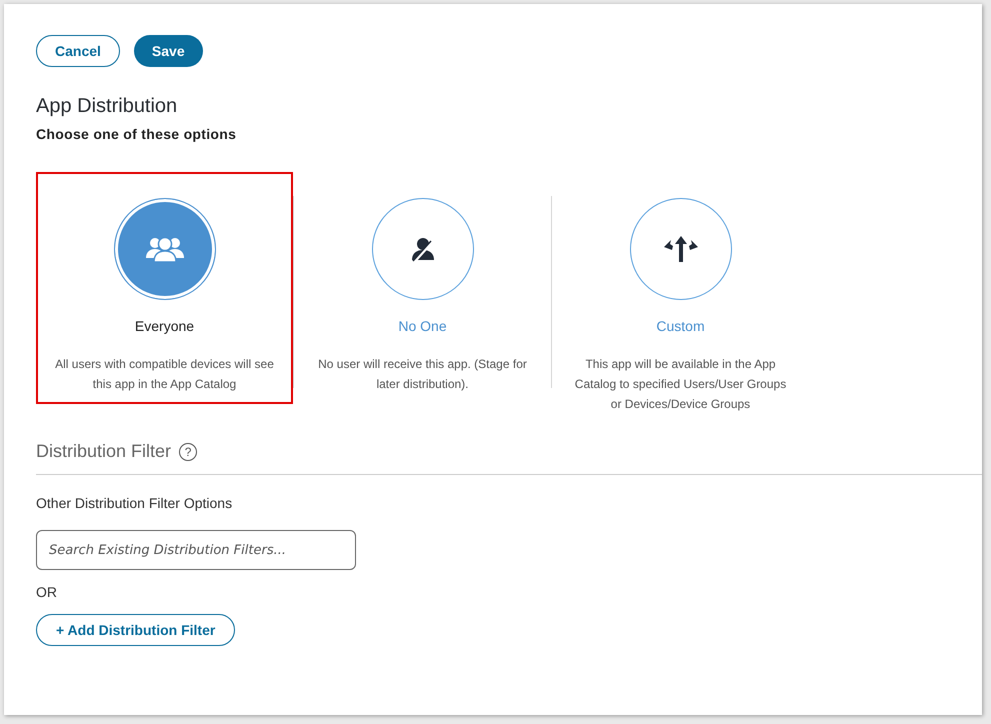 This screenshot has height=724, width=991. Describe the element at coordinates (107, 106) in the screenshot. I see `section-title: App Distribution` at that location.